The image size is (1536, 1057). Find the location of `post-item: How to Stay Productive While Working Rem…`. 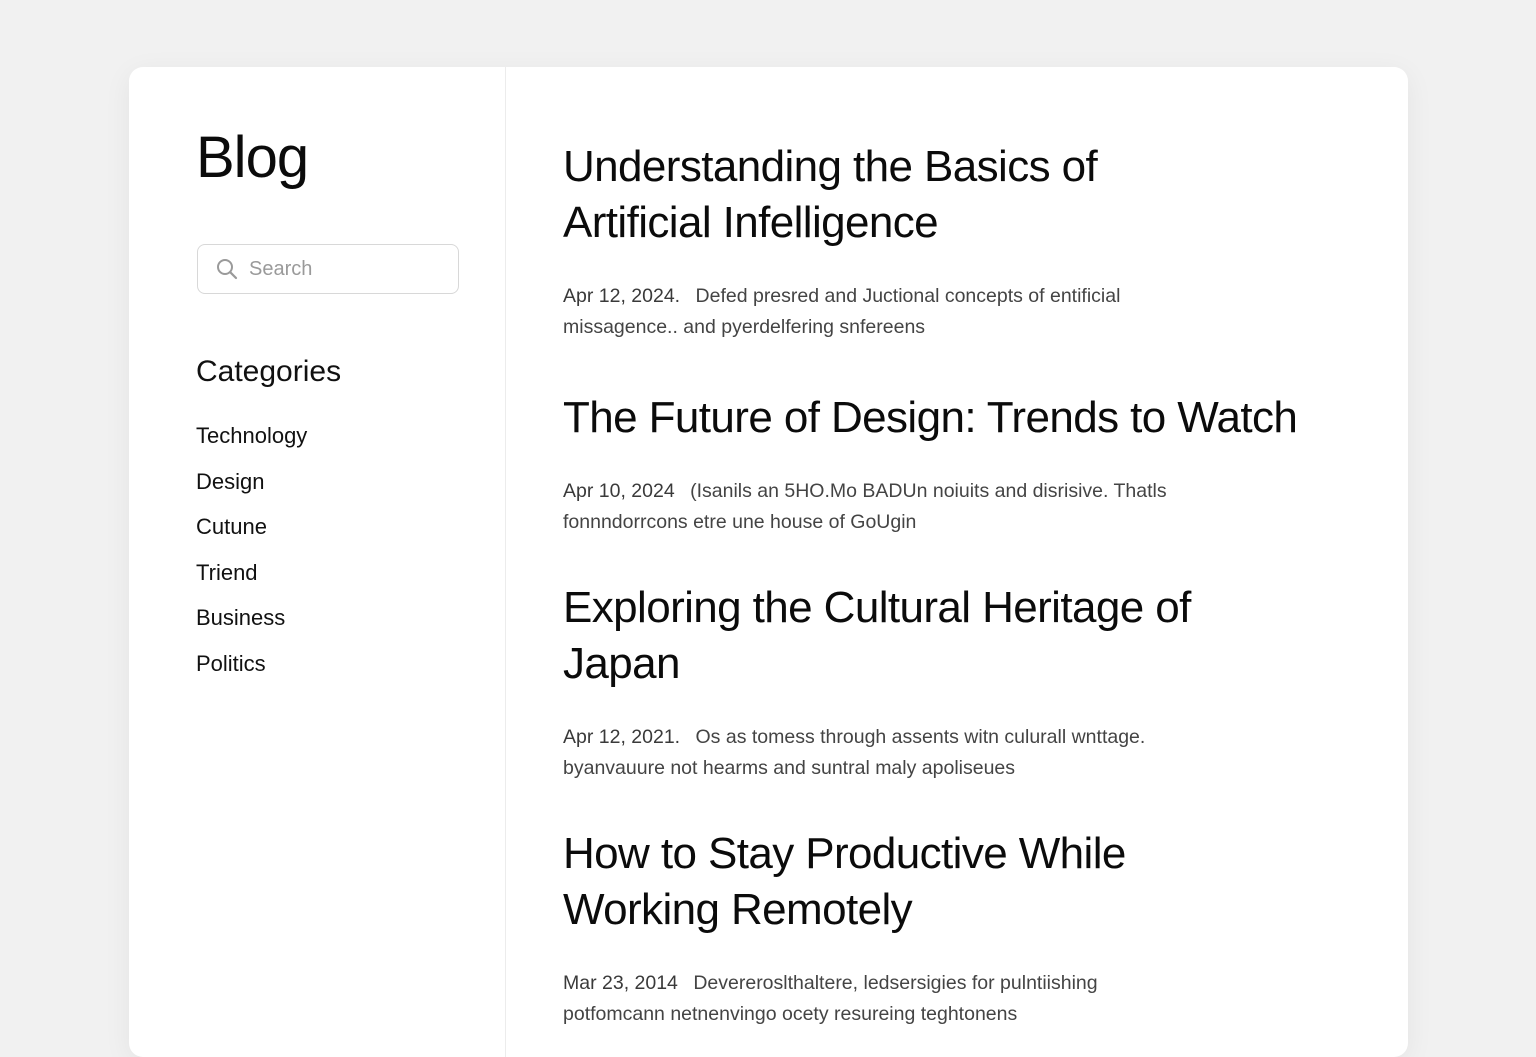

post-item: How to Stay Productive While Working Rem… is located at coordinates (973, 928).